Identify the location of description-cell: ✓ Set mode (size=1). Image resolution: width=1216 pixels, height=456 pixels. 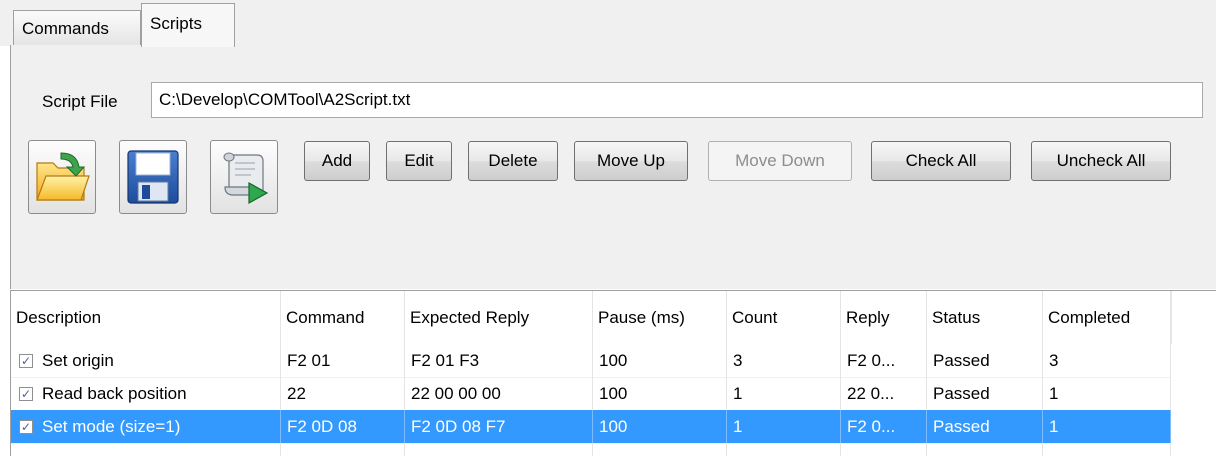
(146, 426).